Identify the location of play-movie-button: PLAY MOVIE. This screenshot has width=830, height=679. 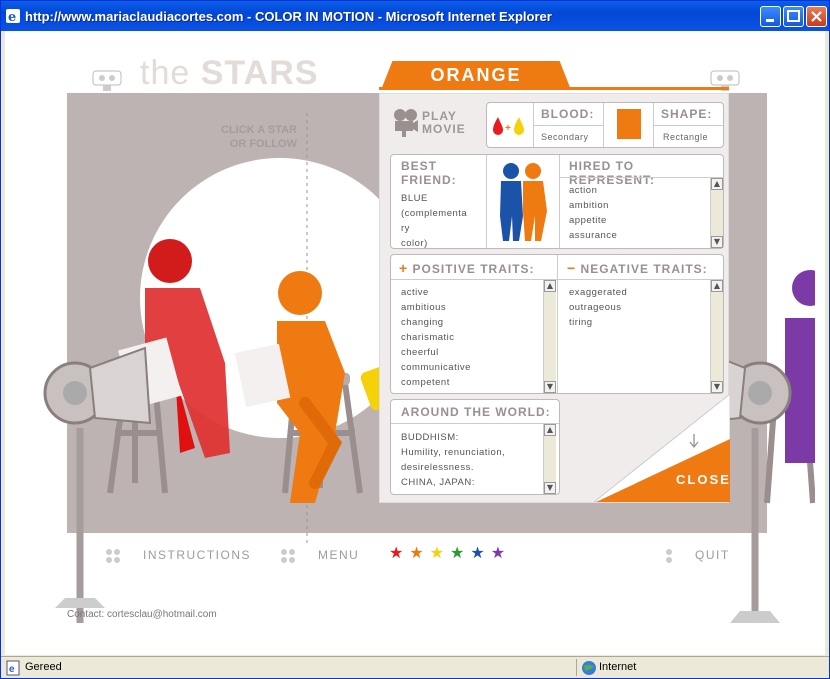
(439, 126).